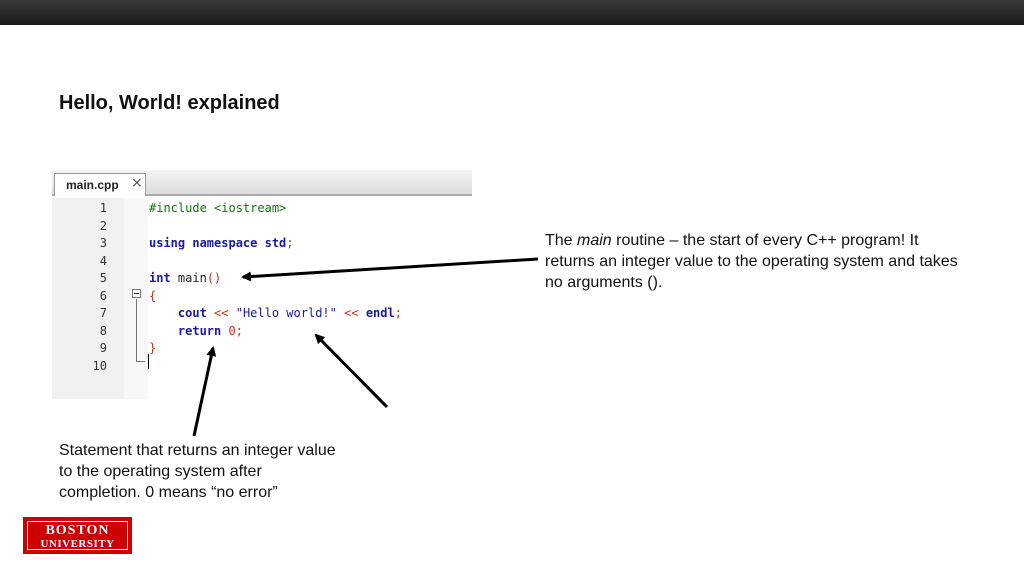 The width and height of the screenshot is (1024, 576). I want to click on code-line: 5 int main(), so click(262, 278).